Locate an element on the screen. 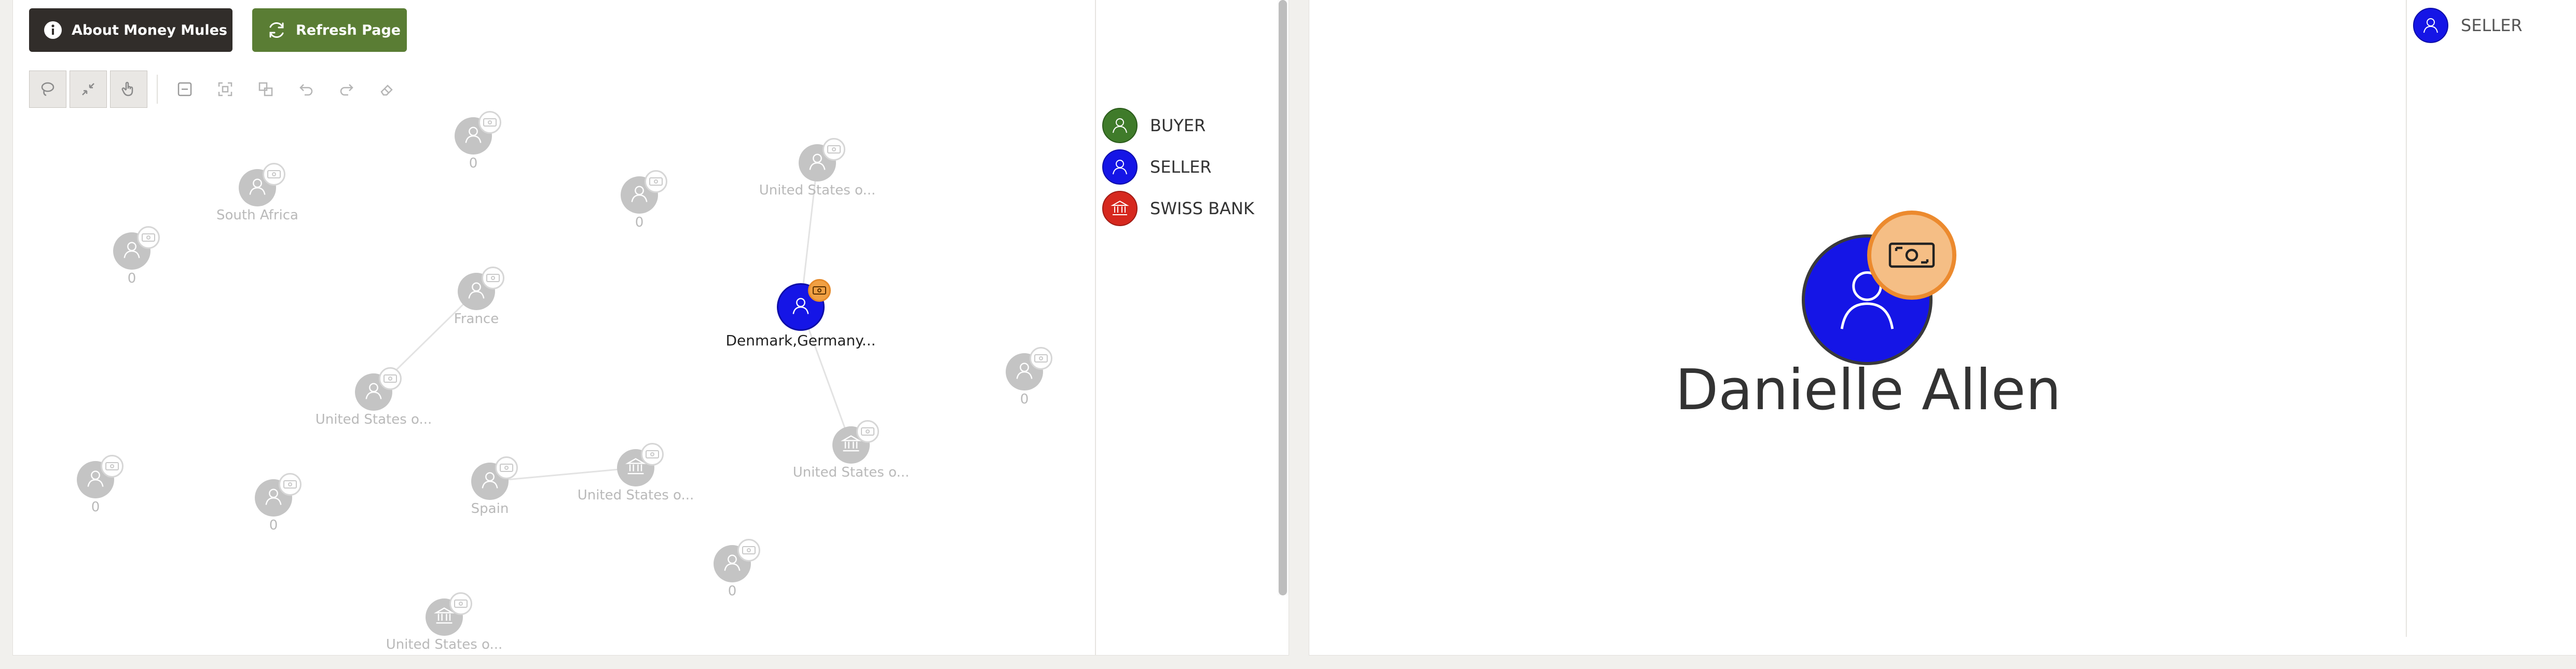 Image resolution: width=2576 pixels, height=669 pixels. graph-edges is located at coordinates (612, 322).